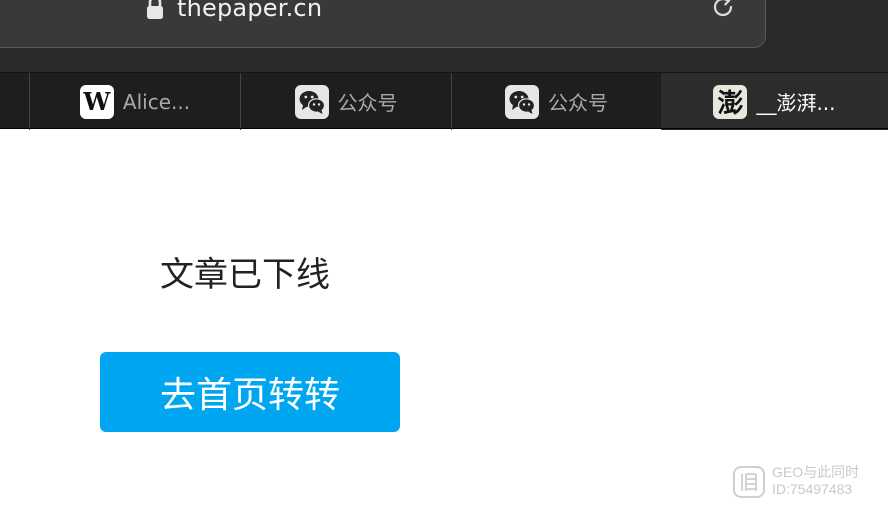 Image resolution: width=888 pixels, height=512 pixels. Describe the element at coordinates (245, 275) in the screenshot. I see `article-offline-message: 文章已下线` at that location.